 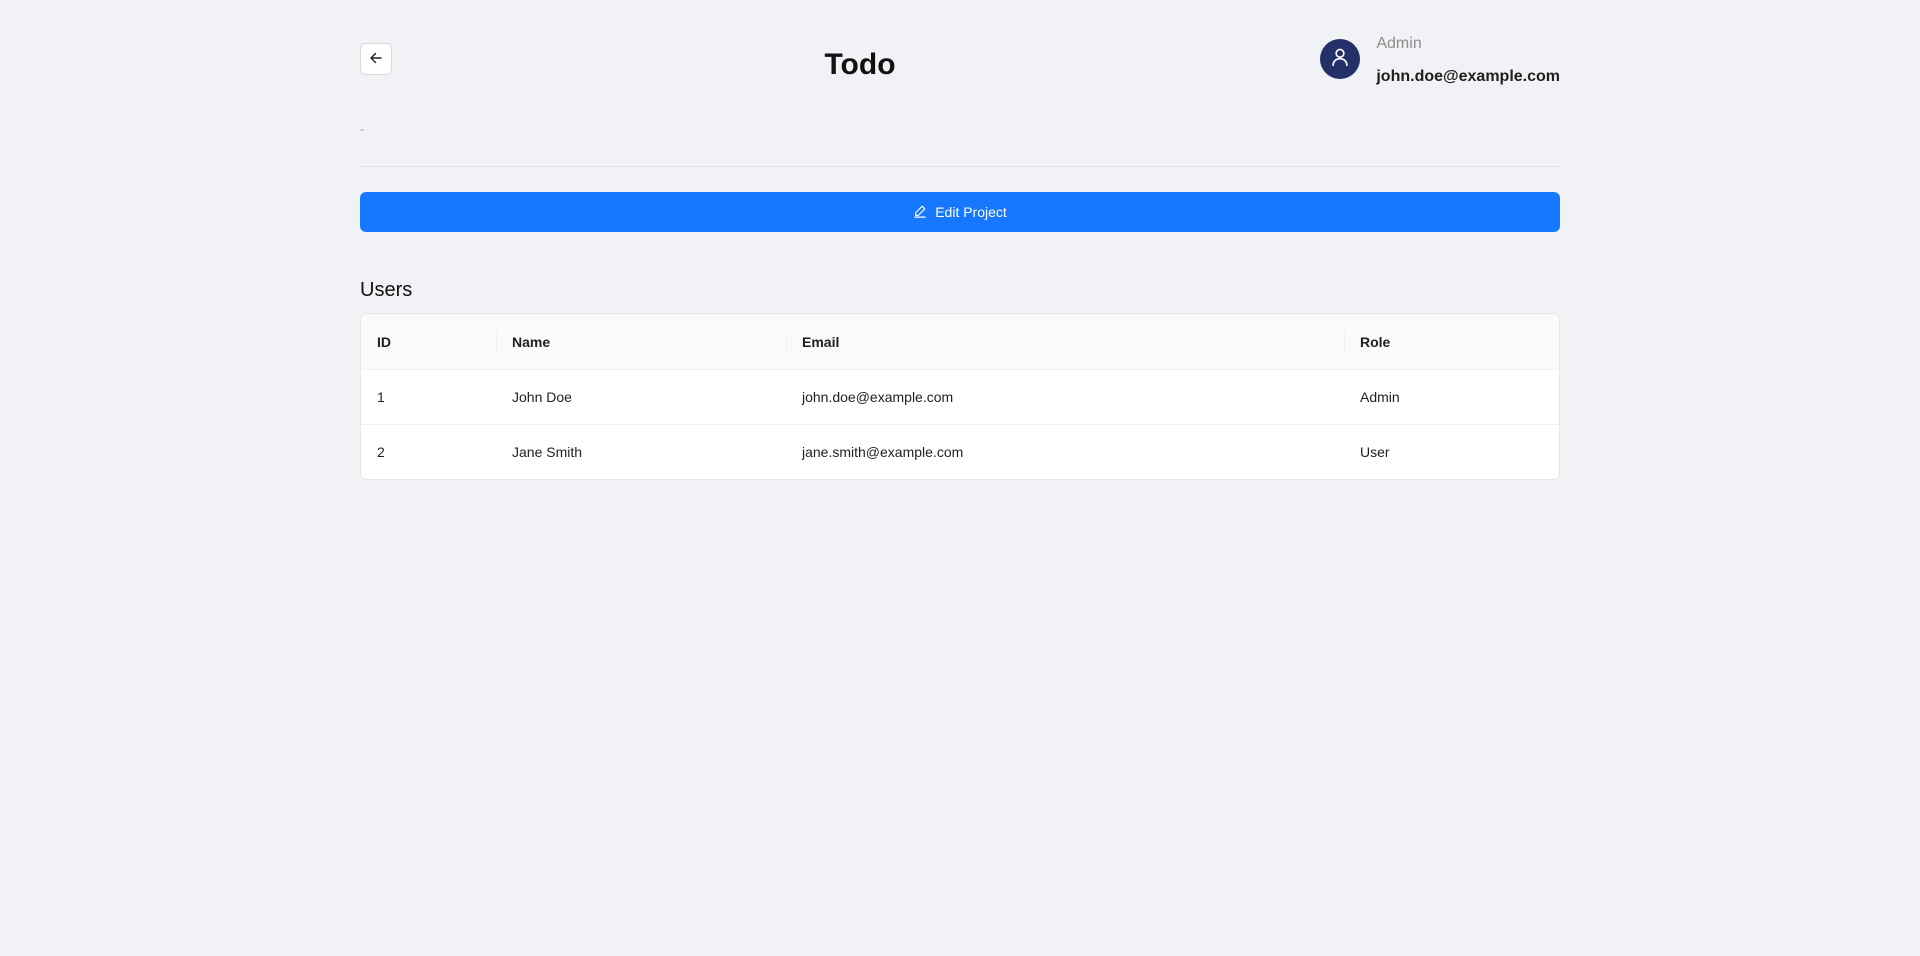 I want to click on avatar, so click(x=1340, y=59).